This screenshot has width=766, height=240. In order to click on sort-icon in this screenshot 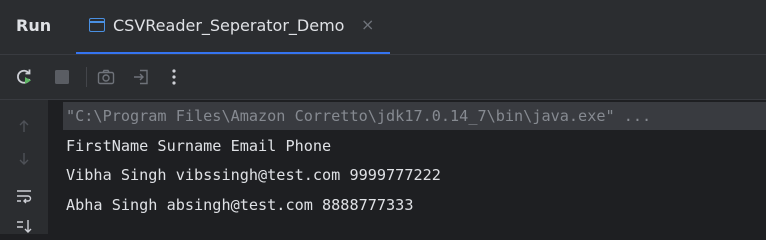, I will do `click(24, 226)`.